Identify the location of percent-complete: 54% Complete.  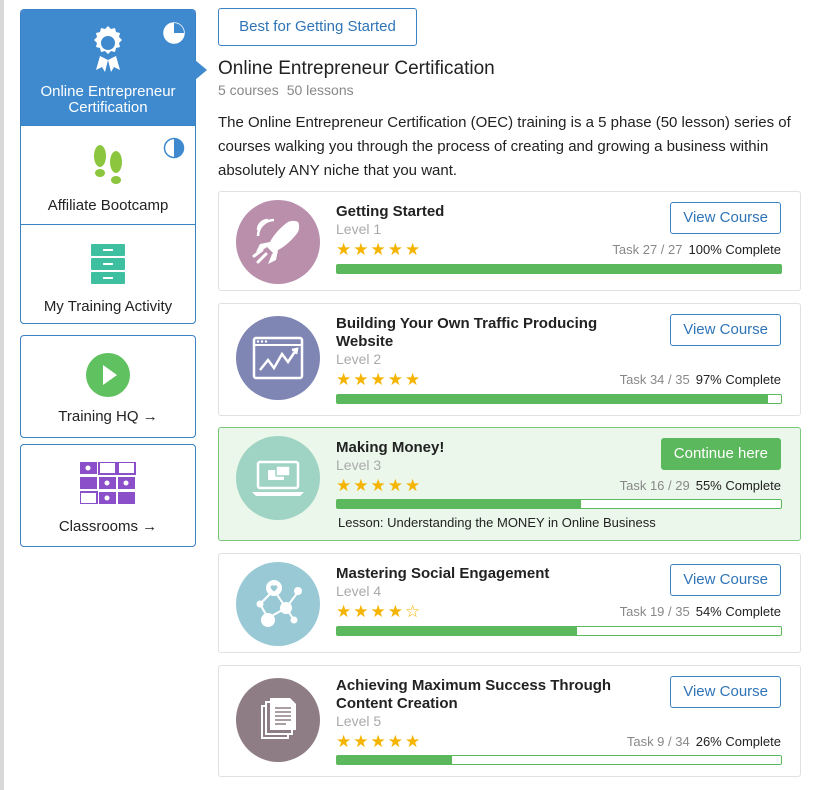
(738, 611).